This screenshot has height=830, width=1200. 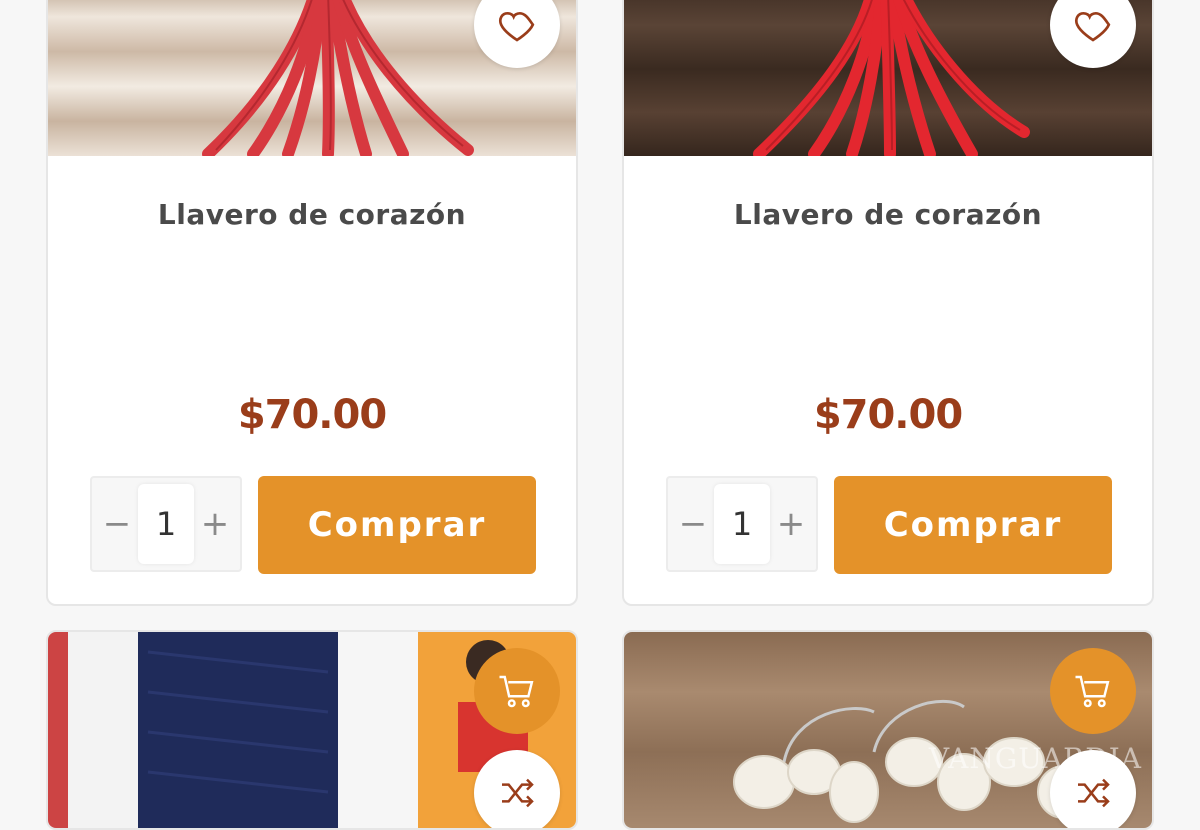 I want to click on product-card, so click(x=312, y=730).